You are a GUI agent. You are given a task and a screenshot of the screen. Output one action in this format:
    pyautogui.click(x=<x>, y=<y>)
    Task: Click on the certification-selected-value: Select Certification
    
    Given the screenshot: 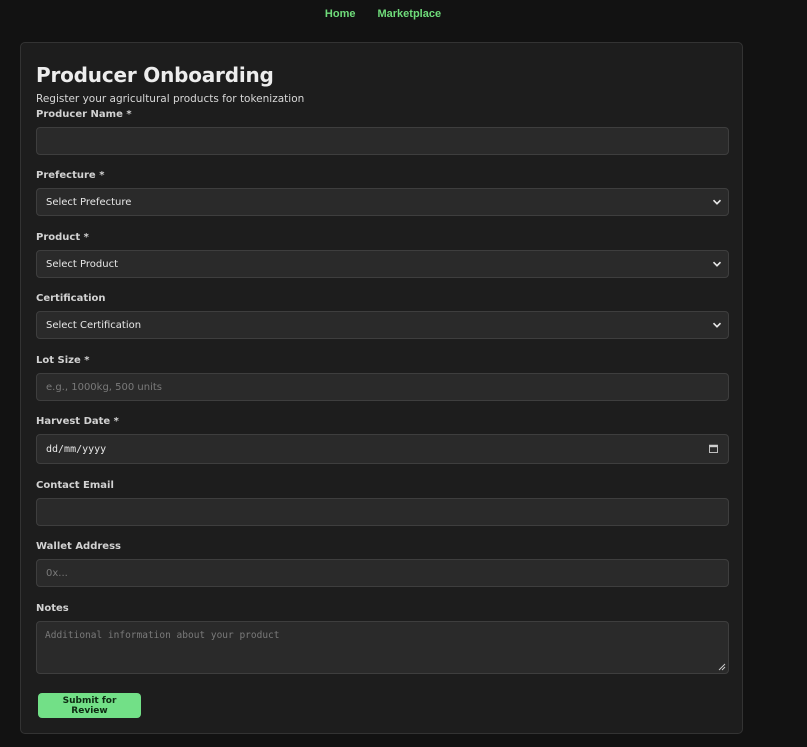 What is the action you would take?
    pyautogui.click(x=94, y=325)
    